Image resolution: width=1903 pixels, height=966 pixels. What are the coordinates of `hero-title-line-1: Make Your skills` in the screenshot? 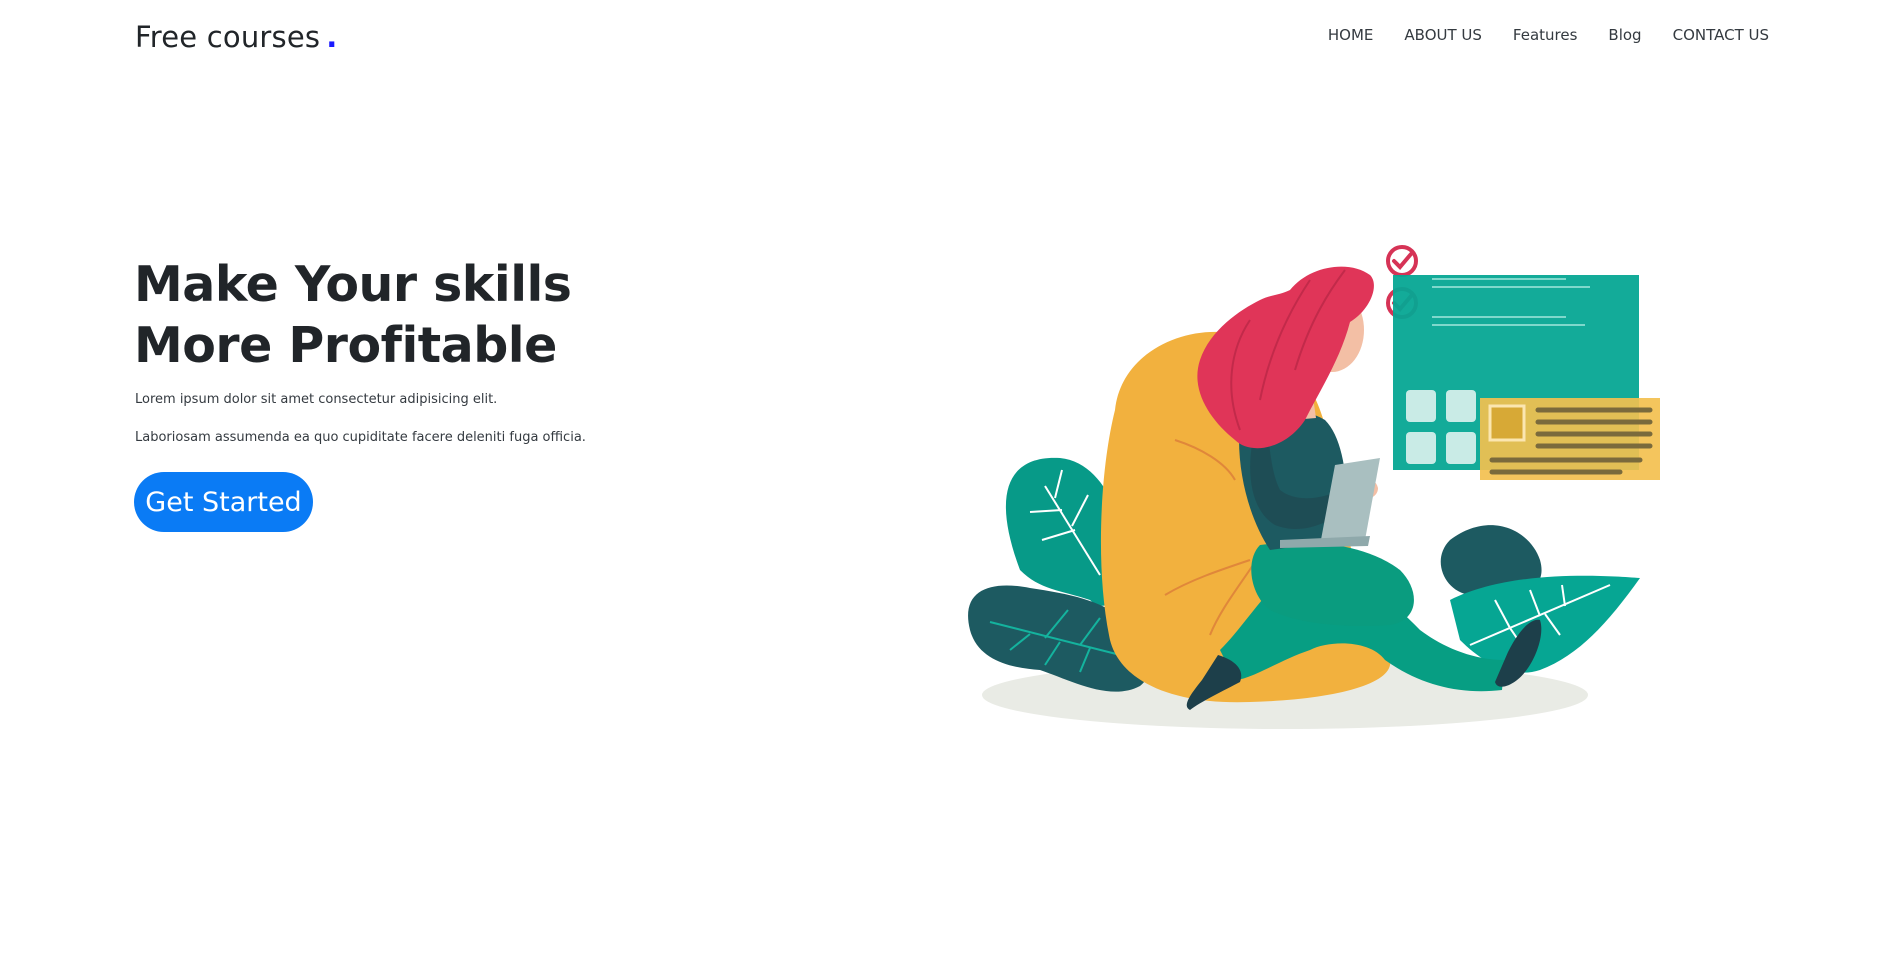 It's located at (353, 284).